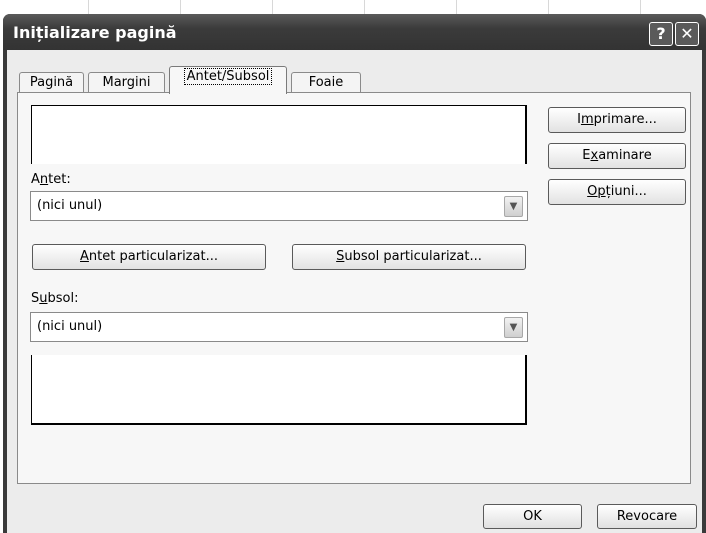 The image size is (706, 533). What do you see at coordinates (70, 326) in the screenshot?
I see `footer-select-value: (nici unul)` at bounding box center [70, 326].